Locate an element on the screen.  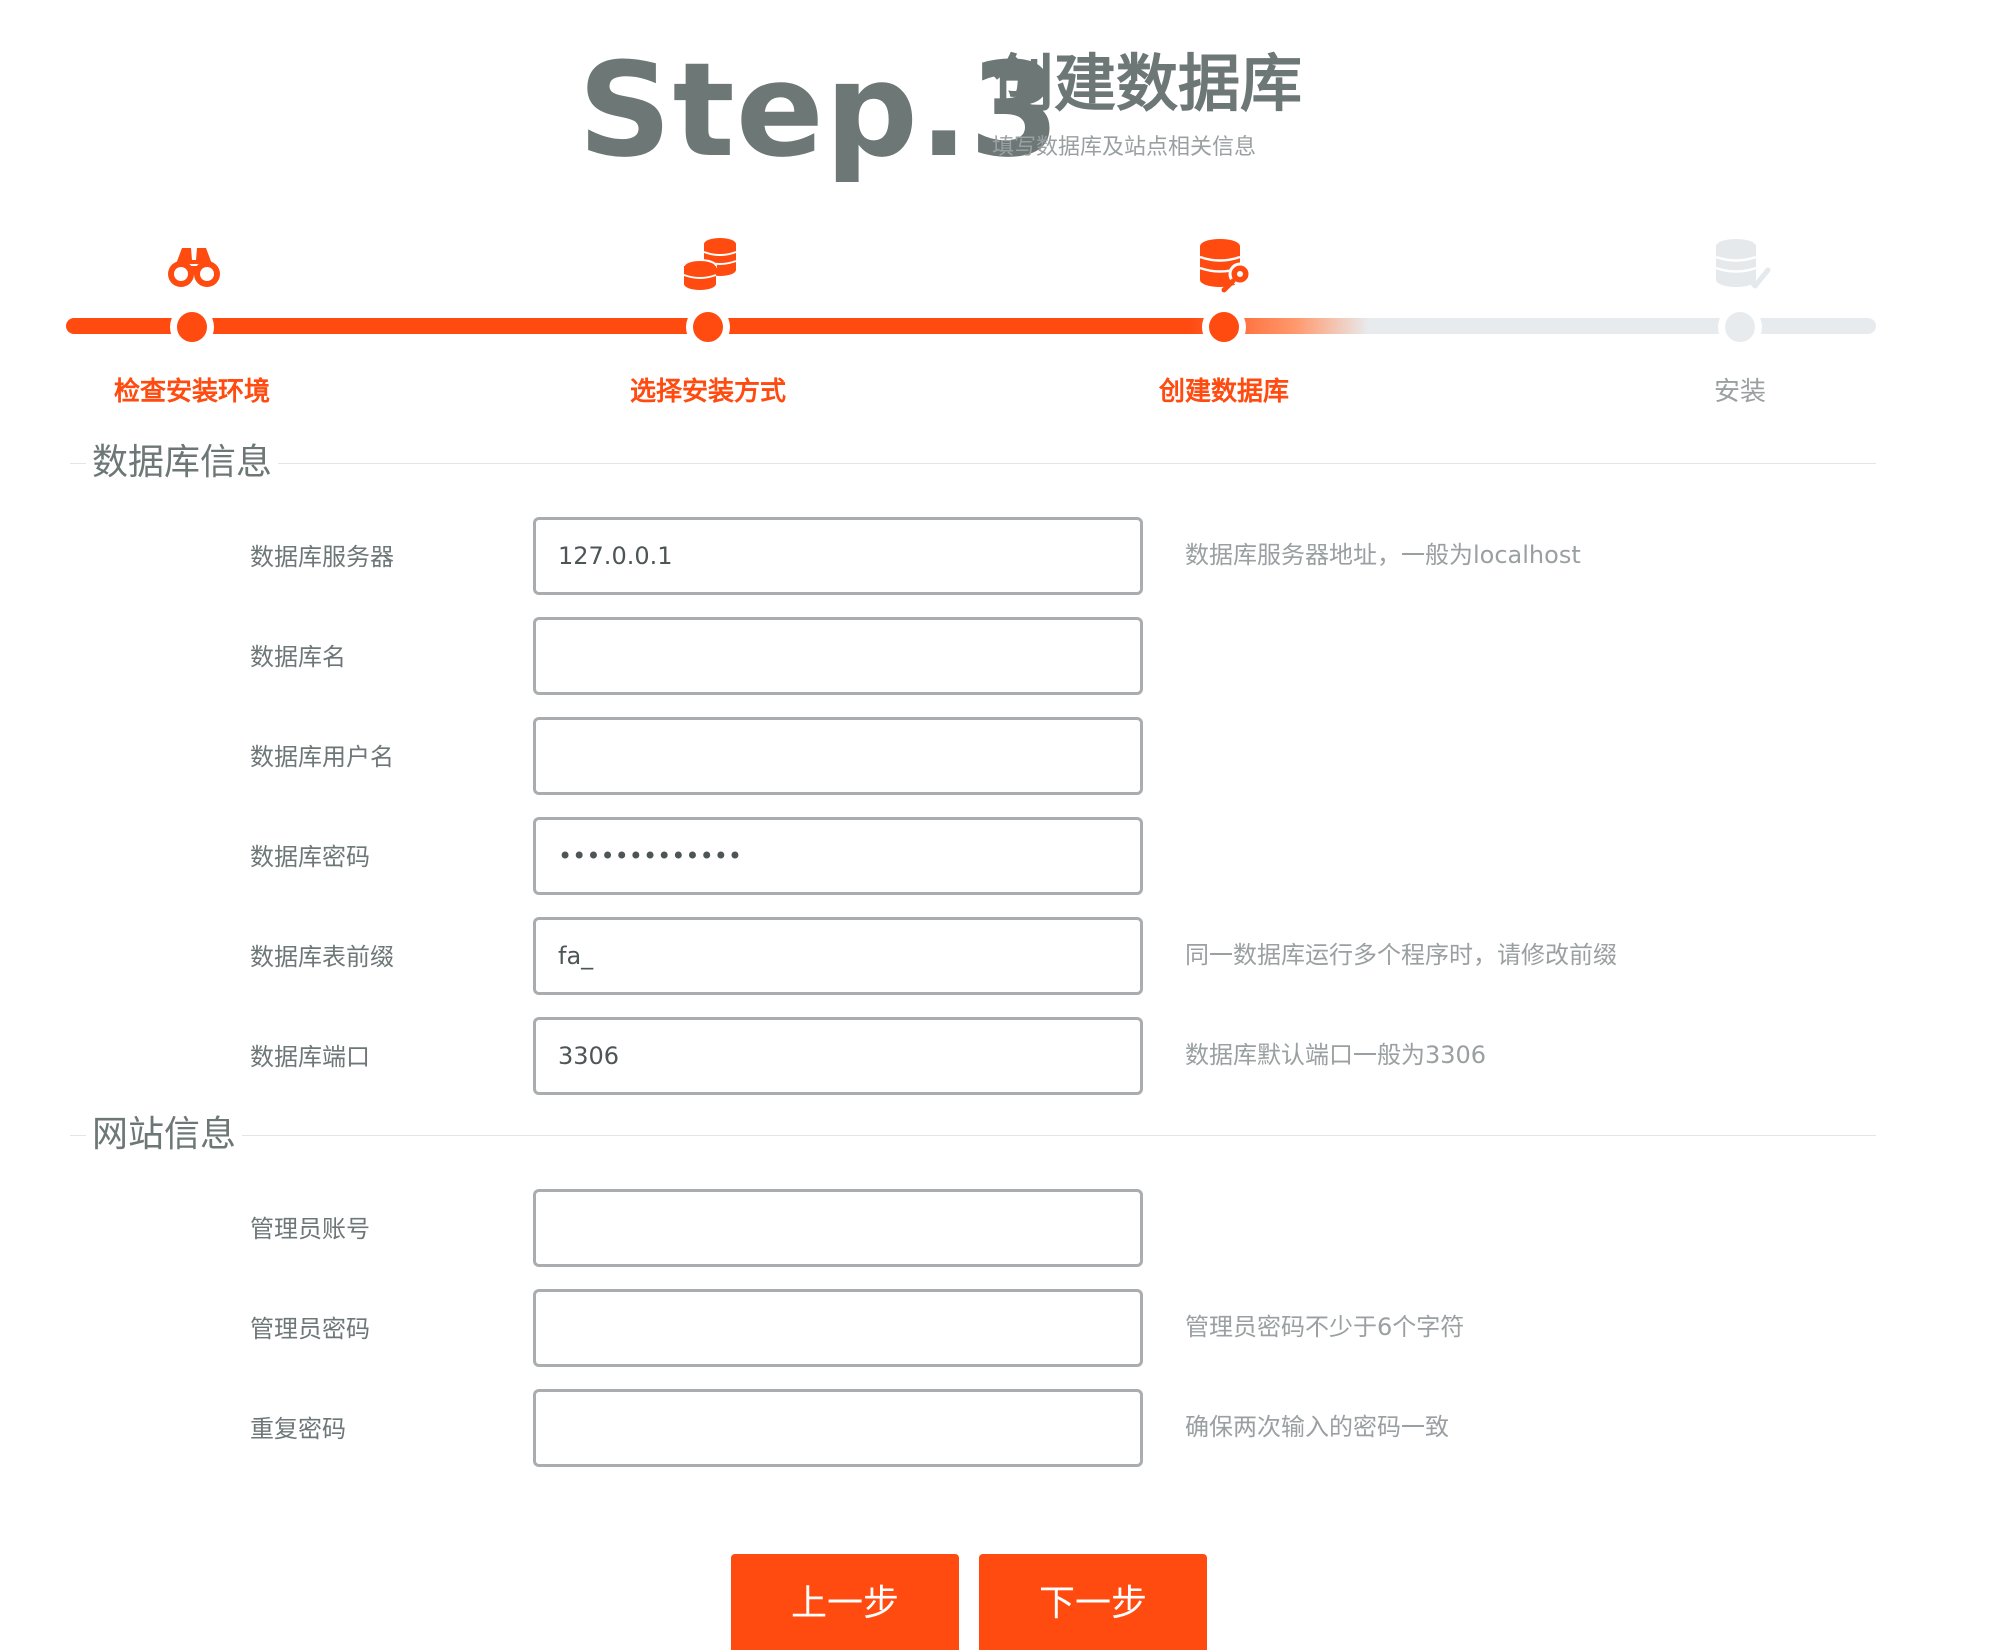
form-row-db-host: 数据库服务器 数据库服务器地址，一般为localhost is located at coordinates (995, 557).